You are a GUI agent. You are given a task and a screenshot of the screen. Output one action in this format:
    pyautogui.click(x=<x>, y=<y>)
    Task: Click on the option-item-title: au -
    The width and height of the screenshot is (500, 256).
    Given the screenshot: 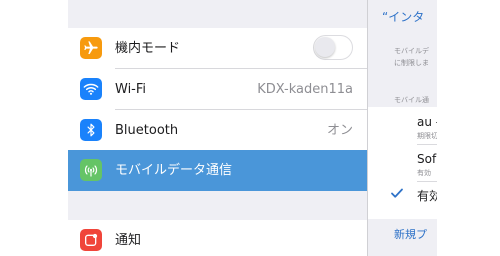 What is the action you would take?
    pyautogui.click(x=427, y=122)
    